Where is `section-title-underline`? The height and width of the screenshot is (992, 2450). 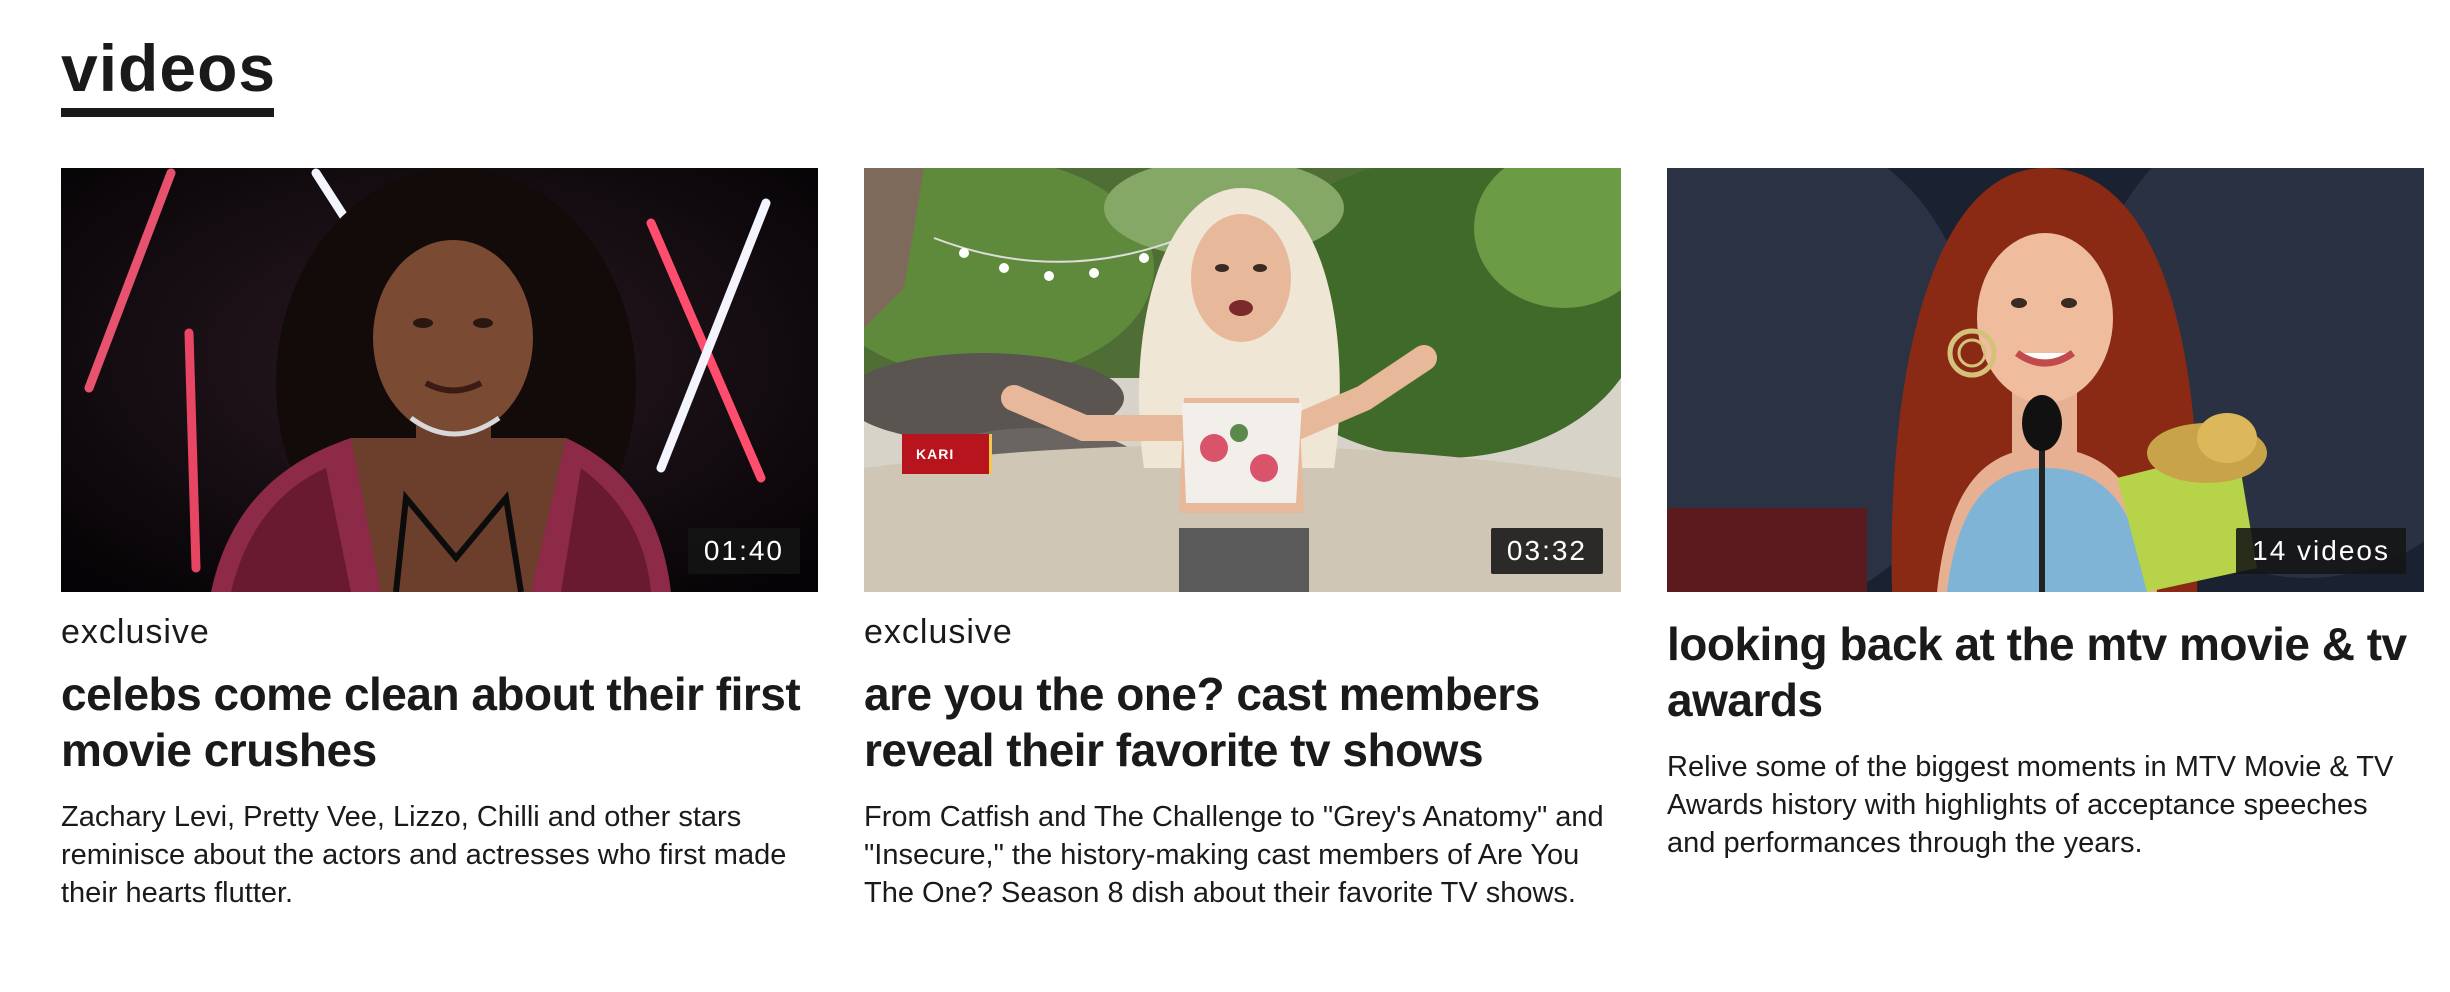 section-title-underline is located at coordinates (167, 112).